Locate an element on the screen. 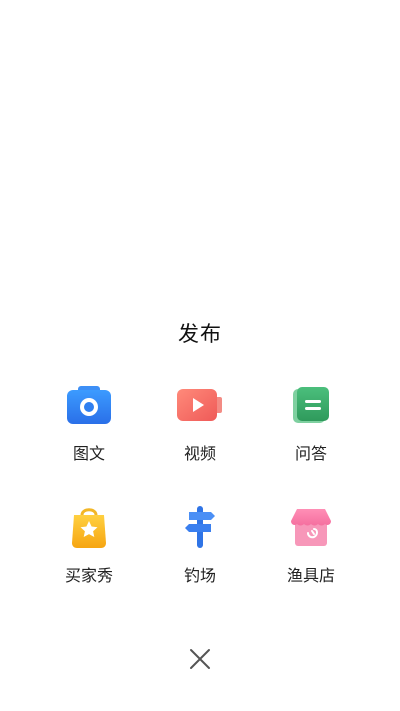  close-icon is located at coordinates (200, 659).